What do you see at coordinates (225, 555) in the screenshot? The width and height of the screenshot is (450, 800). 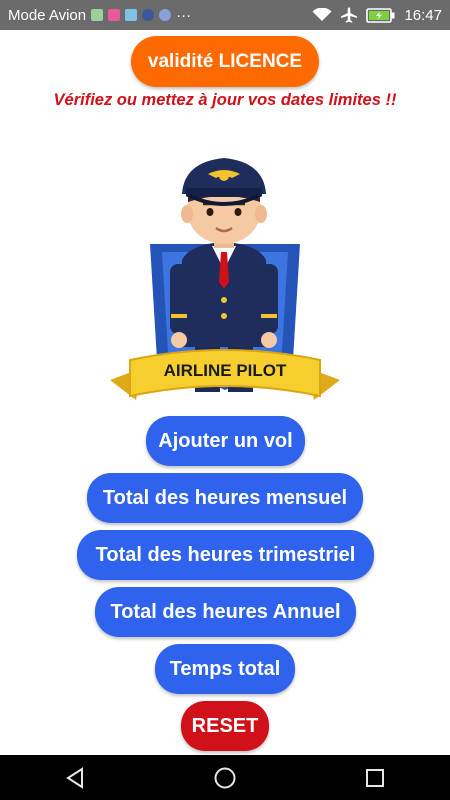 I see `quarterly-hours-button: Total des heures trimestriel` at bounding box center [225, 555].